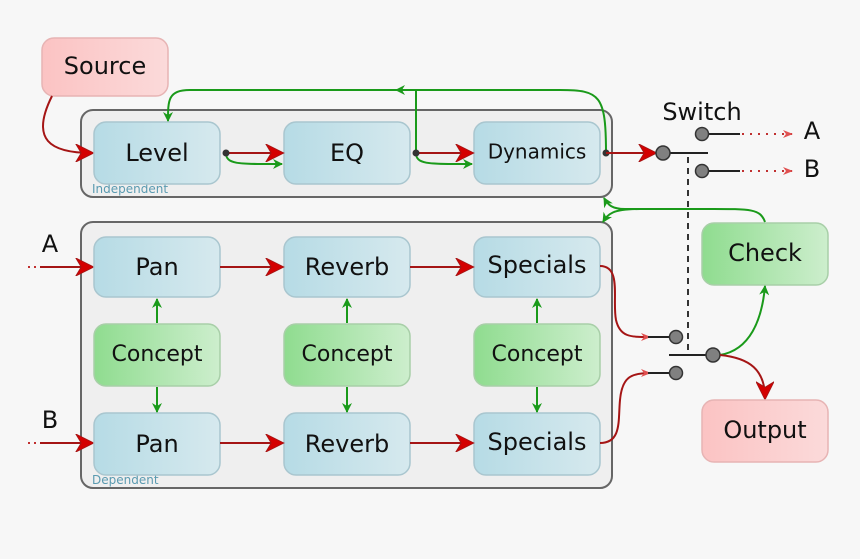 This screenshot has width=860, height=559. I want to click on switch-output-b: B, so click(812, 169).